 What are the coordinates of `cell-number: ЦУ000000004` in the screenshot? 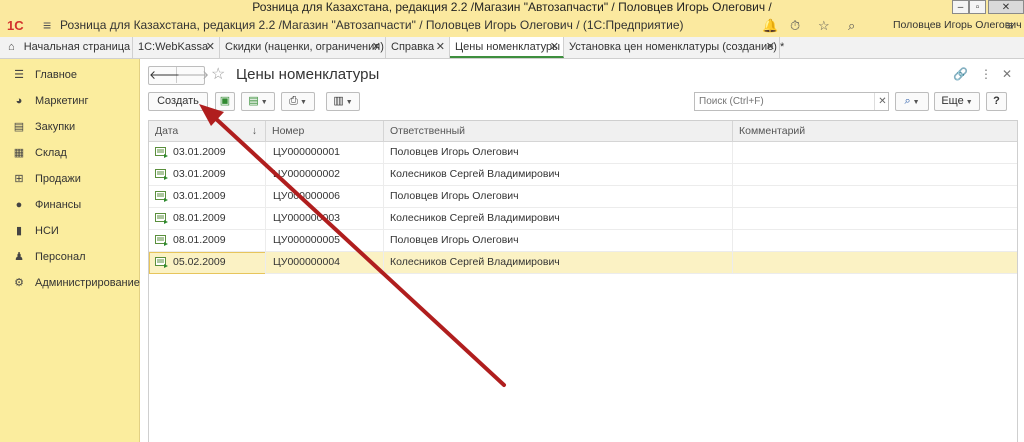 It's located at (325, 263).